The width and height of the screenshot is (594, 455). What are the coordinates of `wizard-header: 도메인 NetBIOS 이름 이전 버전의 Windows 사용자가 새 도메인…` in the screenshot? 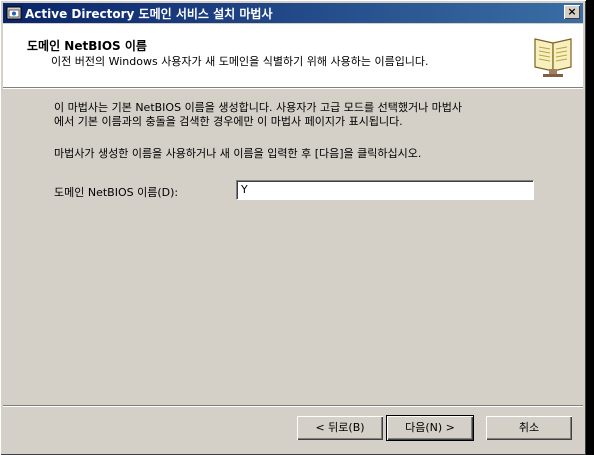 It's located at (293, 55).